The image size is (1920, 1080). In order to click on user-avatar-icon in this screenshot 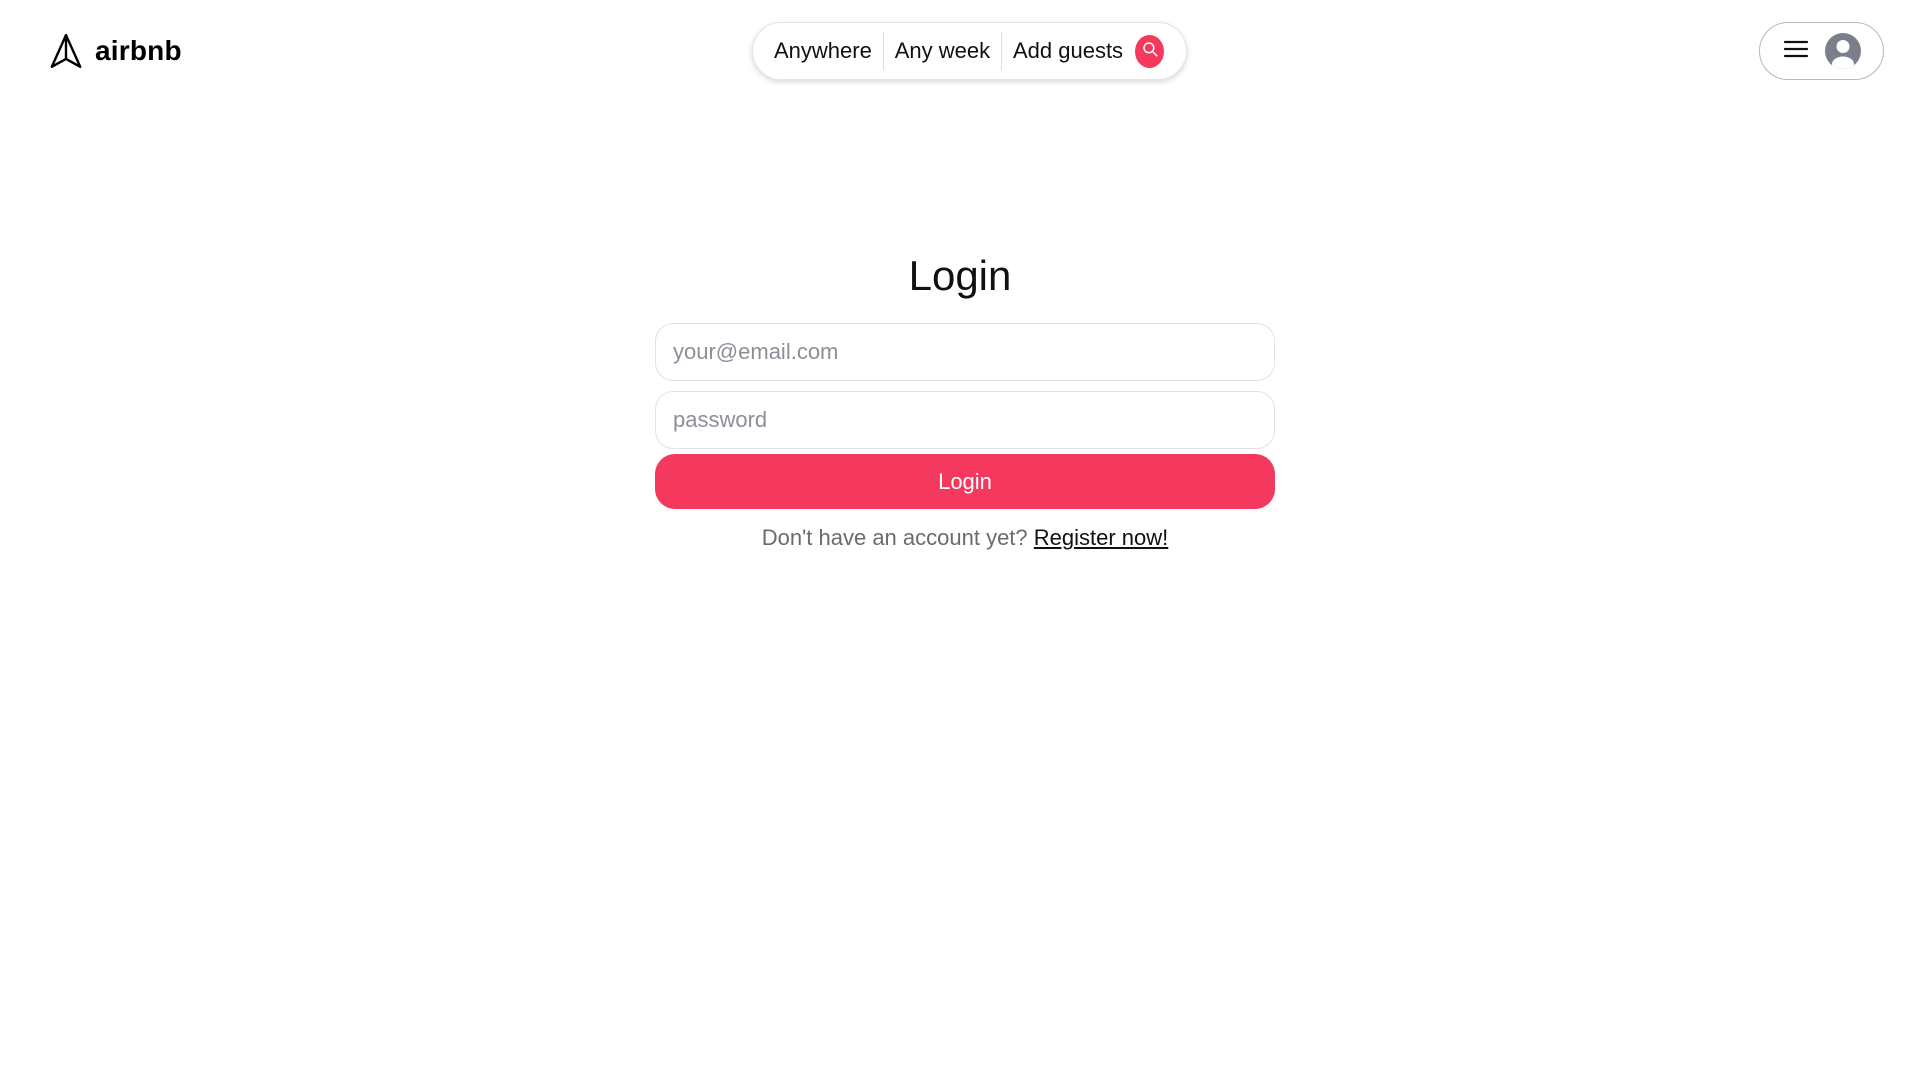, I will do `click(1842, 51)`.